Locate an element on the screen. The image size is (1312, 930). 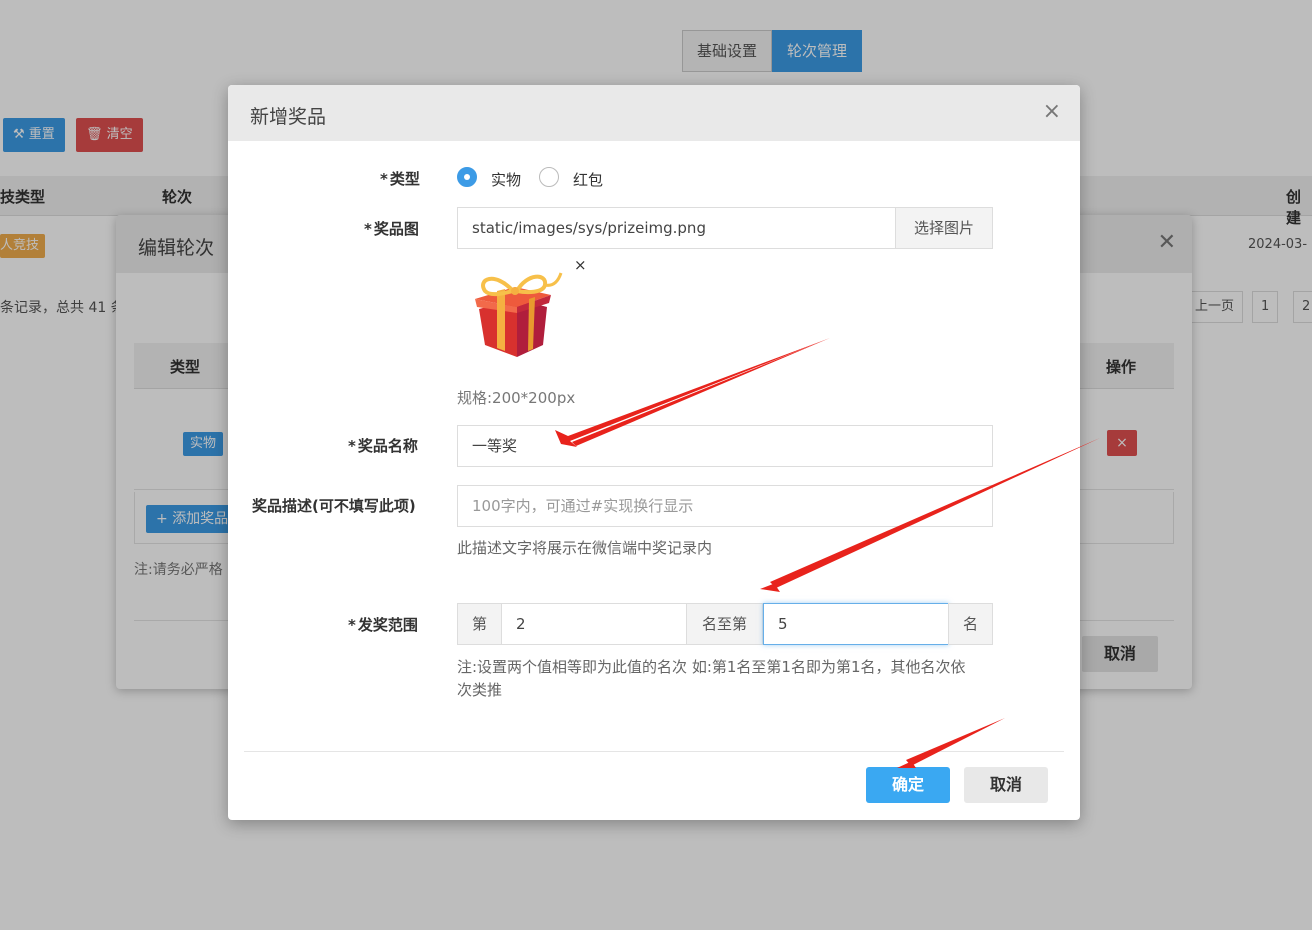
prize-name-label-text: 奖品名称 is located at coordinates (387, 446).